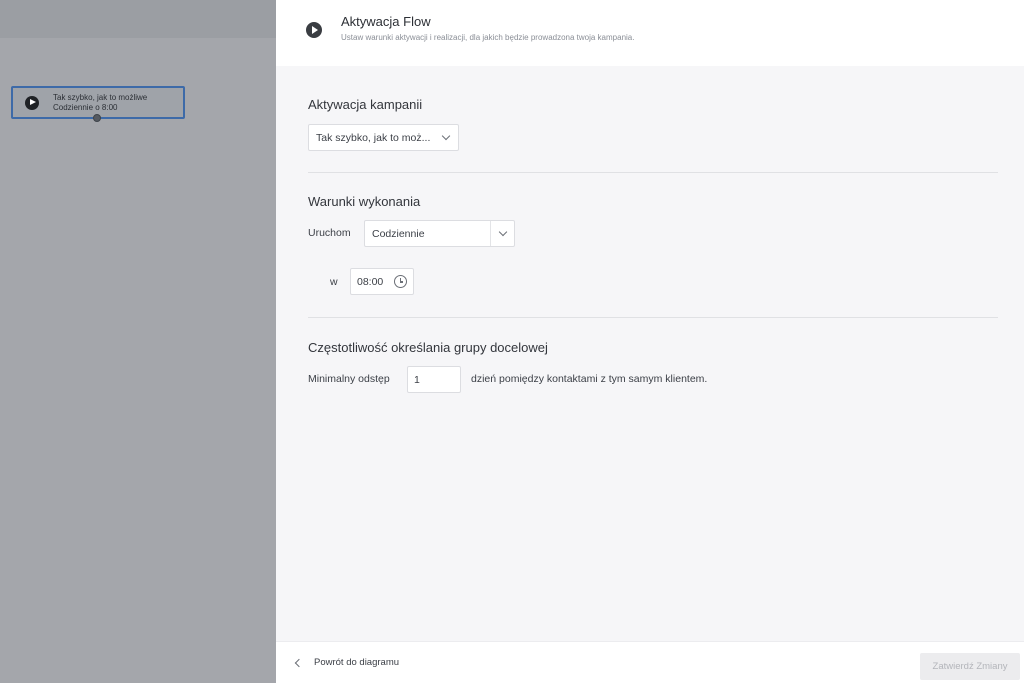 The width and height of the screenshot is (1024, 683). What do you see at coordinates (334, 282) in the screenshot?
I see `at-label: w` at bounding box center [334, 282].